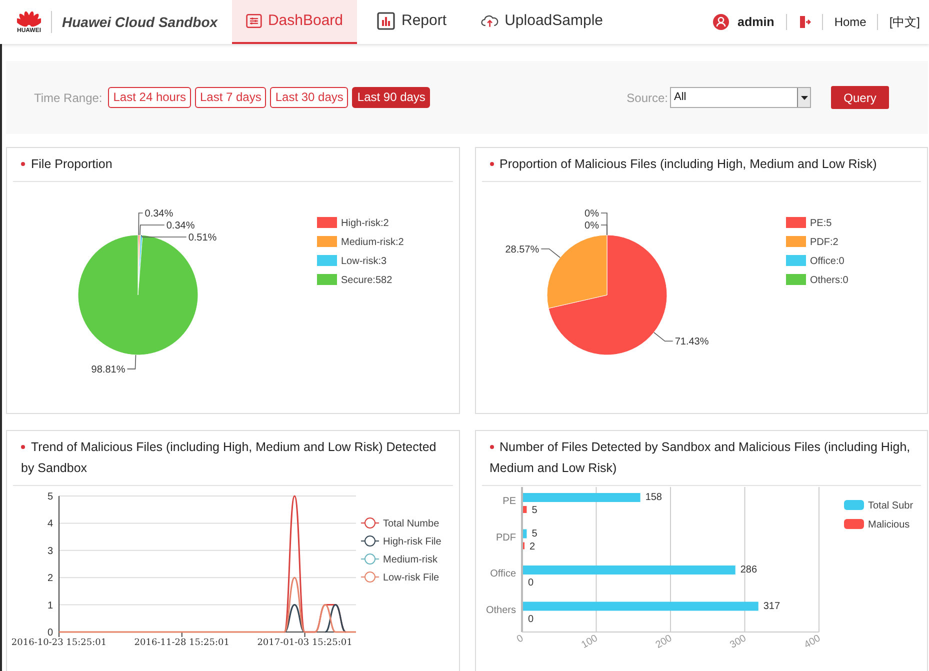 The image size is (929, 671). Describe the element at coordinates (701, 458) in the screenshot. I see `panel-title: Number of Files Detected by Sandbox and Malicious Files (including High, Medium and Low Risk)` at that location.